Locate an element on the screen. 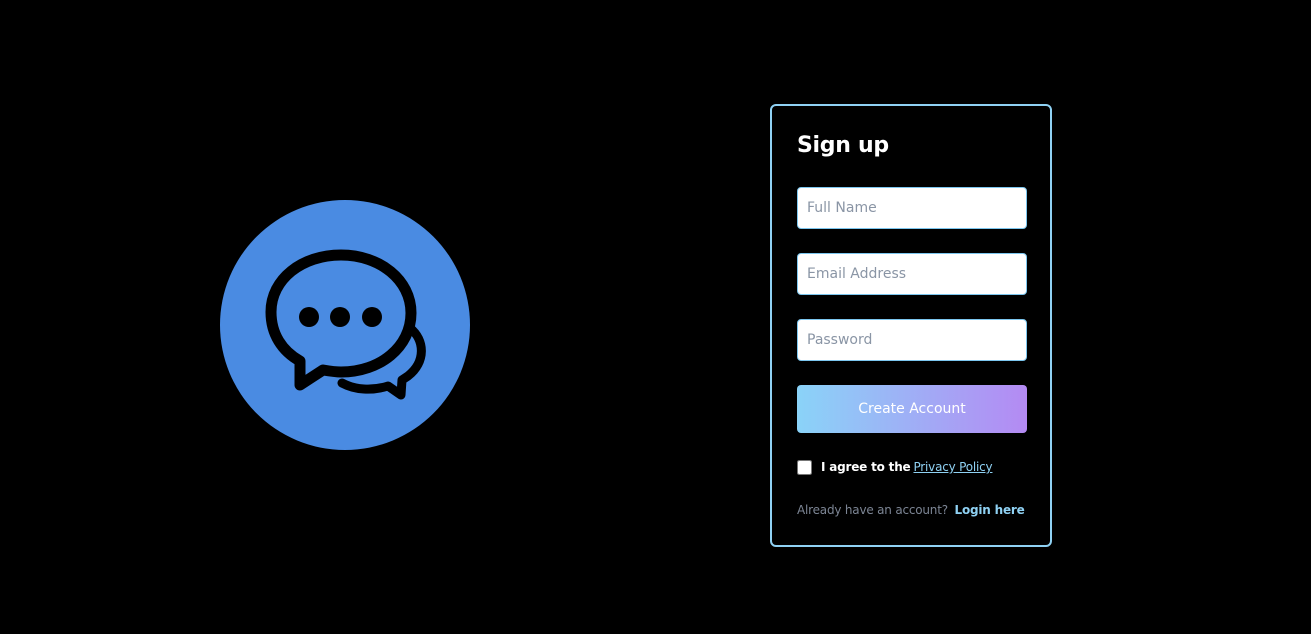 This screenshot has width=1311, height=634. agree-checkbox is located at coordinates (804, 467).